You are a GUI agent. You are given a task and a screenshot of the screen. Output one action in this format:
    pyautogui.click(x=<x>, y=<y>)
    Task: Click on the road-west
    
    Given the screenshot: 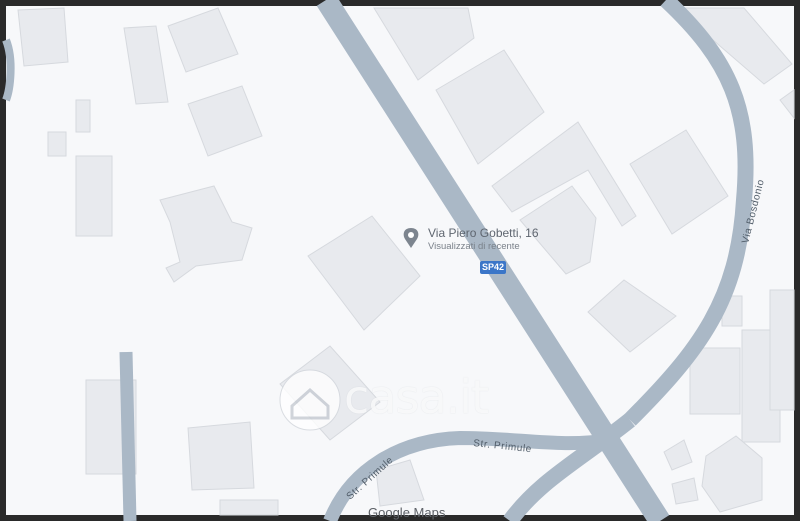 What is the action you would take?
    pyautogui.click(x=128, y=436)
    